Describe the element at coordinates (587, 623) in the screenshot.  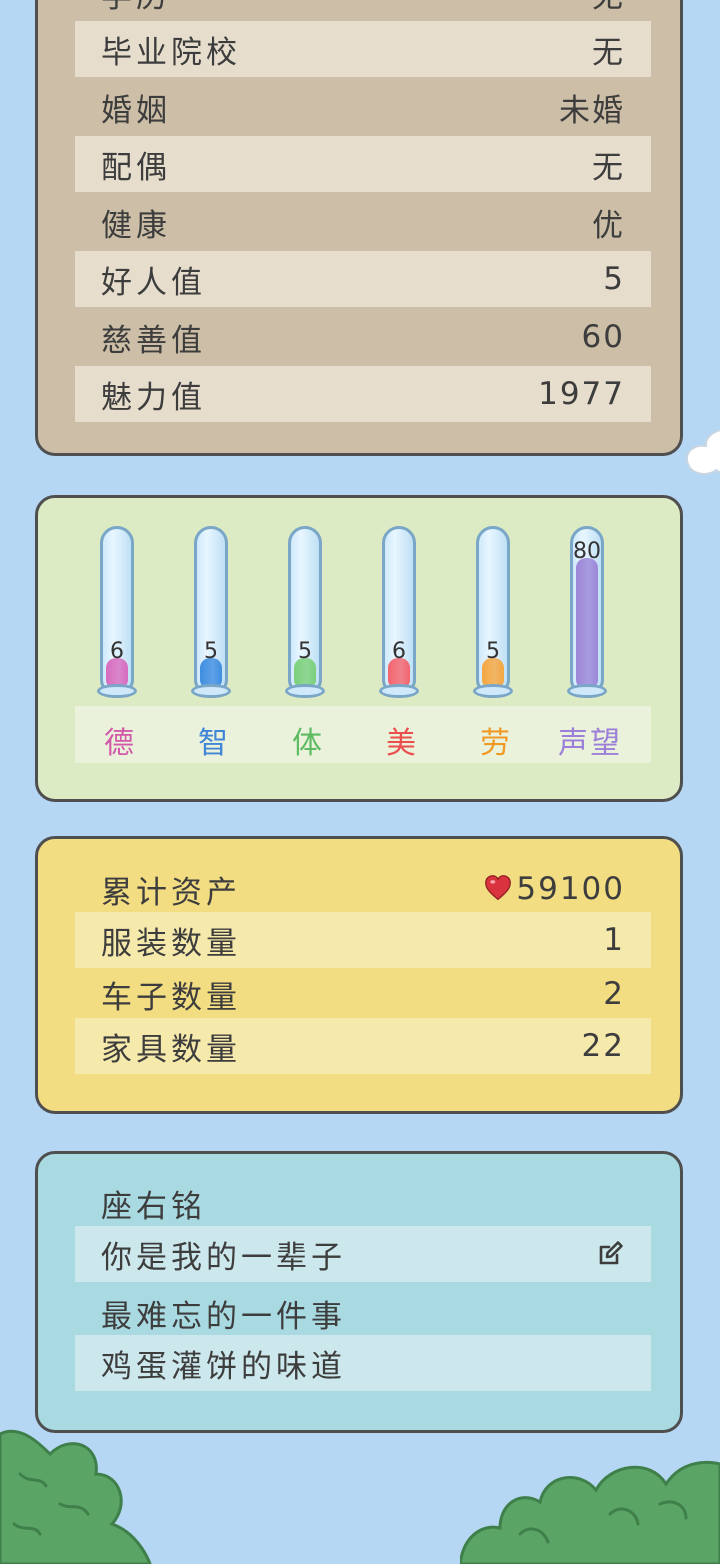
I see `attr-fill-reputation` at that location.